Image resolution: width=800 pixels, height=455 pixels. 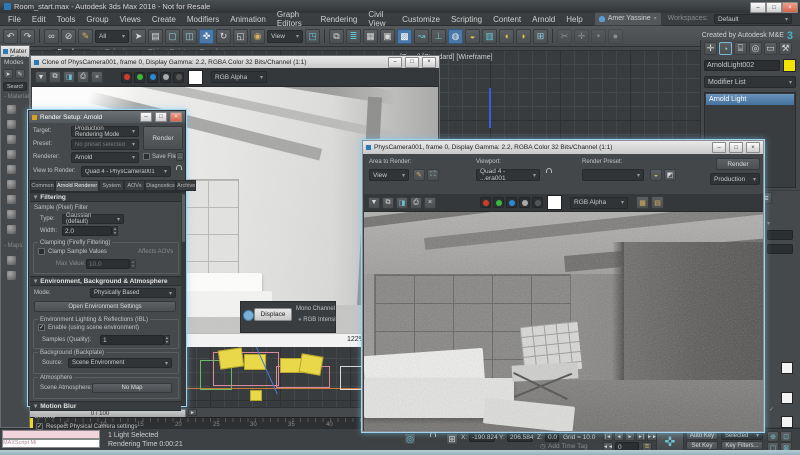 What do you see at coordinates (641, 436) in the screenshot?
I see `next-frame-icon: ►|` at bounding box center [641, 436].